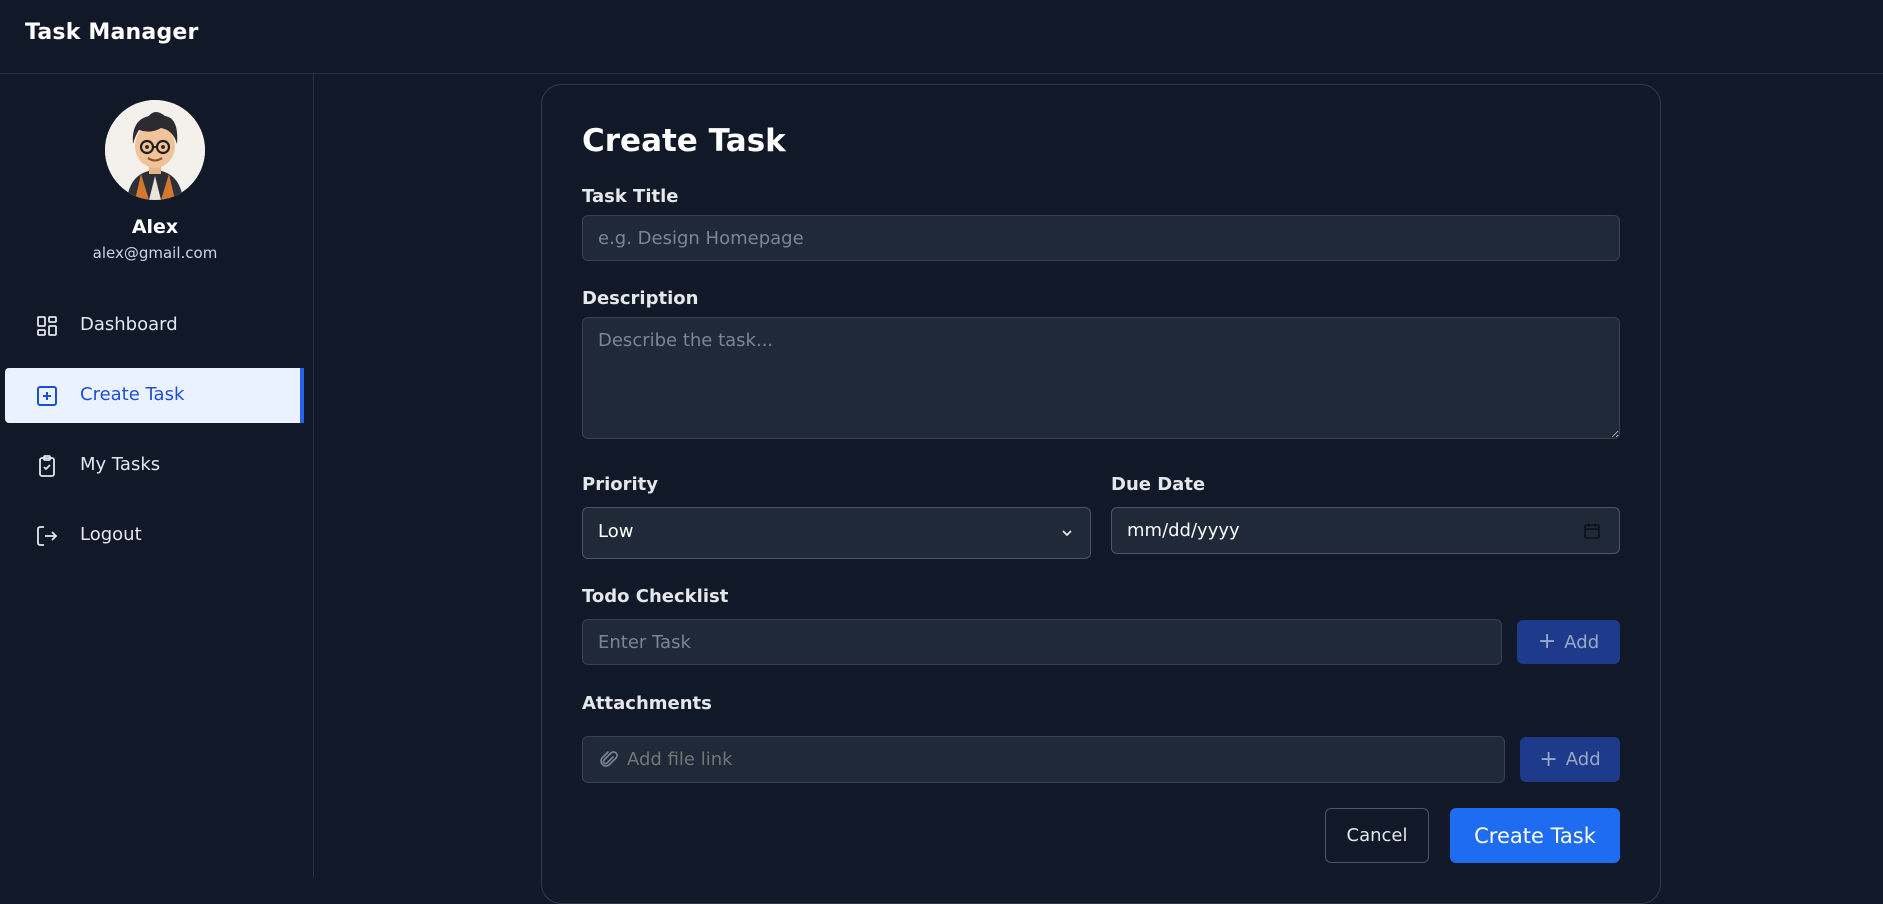 The height and width of the screenshot is (904, 1883). I want to click on sidebar-item-label: Logout, so click(111, 534).